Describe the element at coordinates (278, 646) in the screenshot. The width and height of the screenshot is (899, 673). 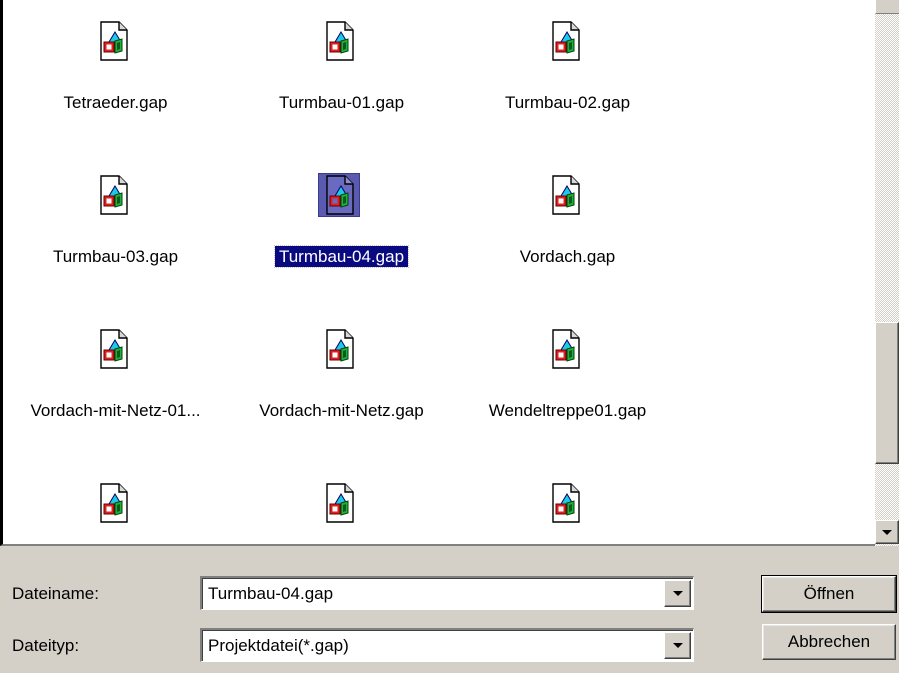
I see `filetype-select: Projektdatei(*.gap)` at that location.